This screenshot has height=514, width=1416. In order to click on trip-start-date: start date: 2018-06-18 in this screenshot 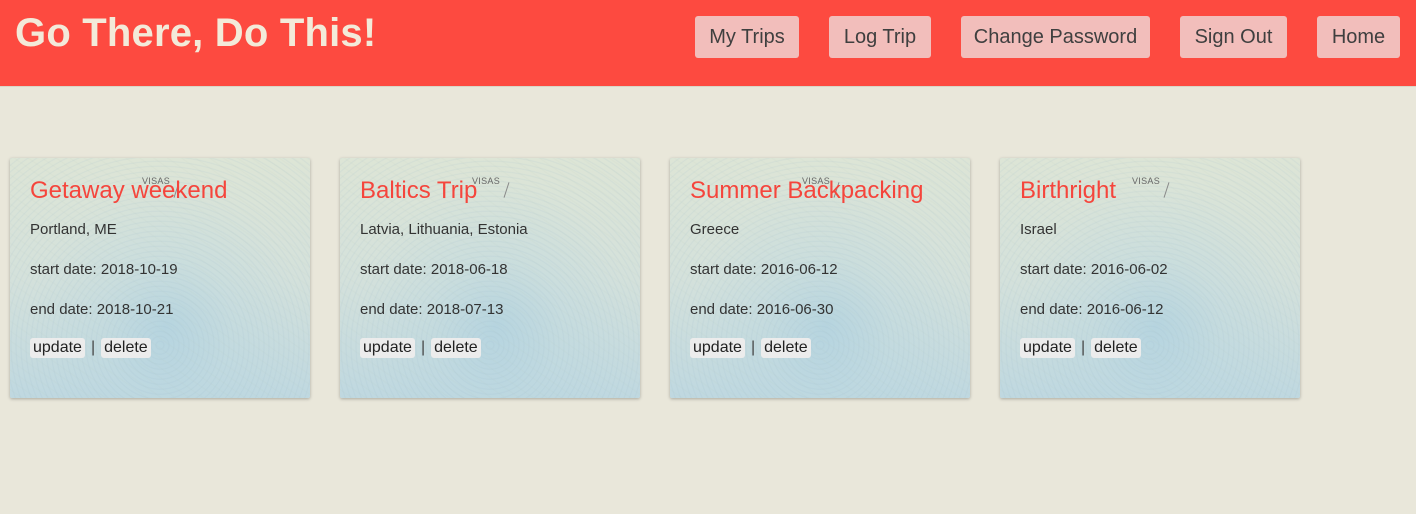, I will do `click(434, 269)`.